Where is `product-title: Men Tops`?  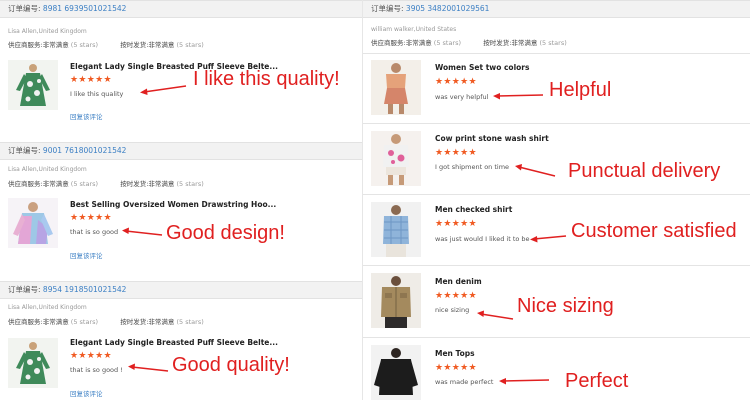 product-title: Men Tops is located at coordinates (455, 353).